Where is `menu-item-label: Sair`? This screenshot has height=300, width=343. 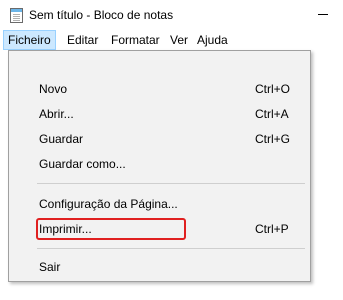
menu-item-label: Sair is located at coordinates (50, 267).